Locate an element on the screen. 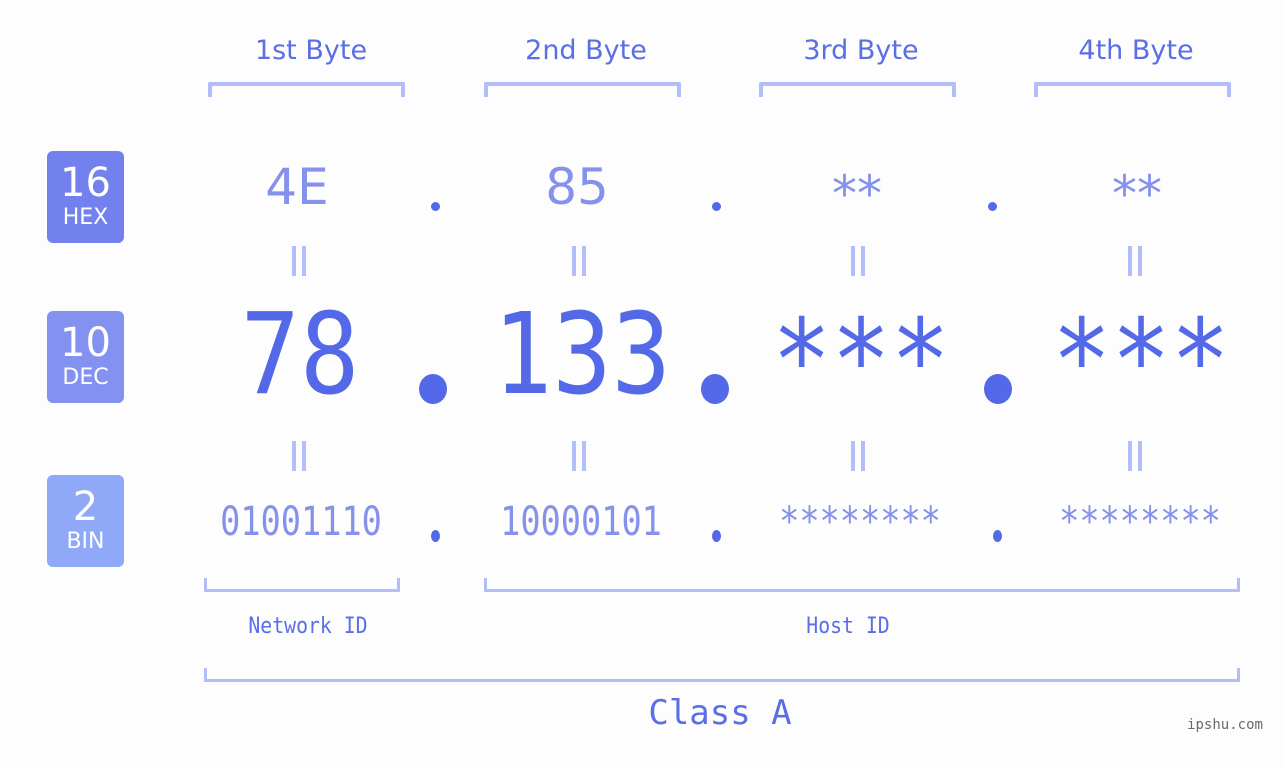 The width and height of the screenshot is (1285, 767). dec-badge-label: DEC is located at coordinates (85, 377).